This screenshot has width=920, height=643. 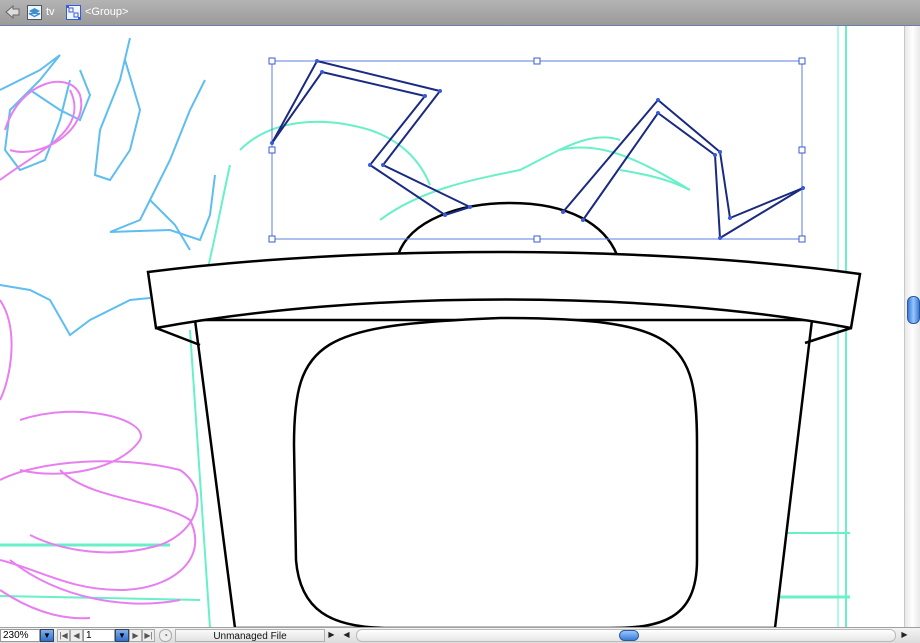 What do you see at coordinates (331, 635) in the screenshot?
I see `status-menu-arrow-icon: ▶` at bounding box center [331, 635].